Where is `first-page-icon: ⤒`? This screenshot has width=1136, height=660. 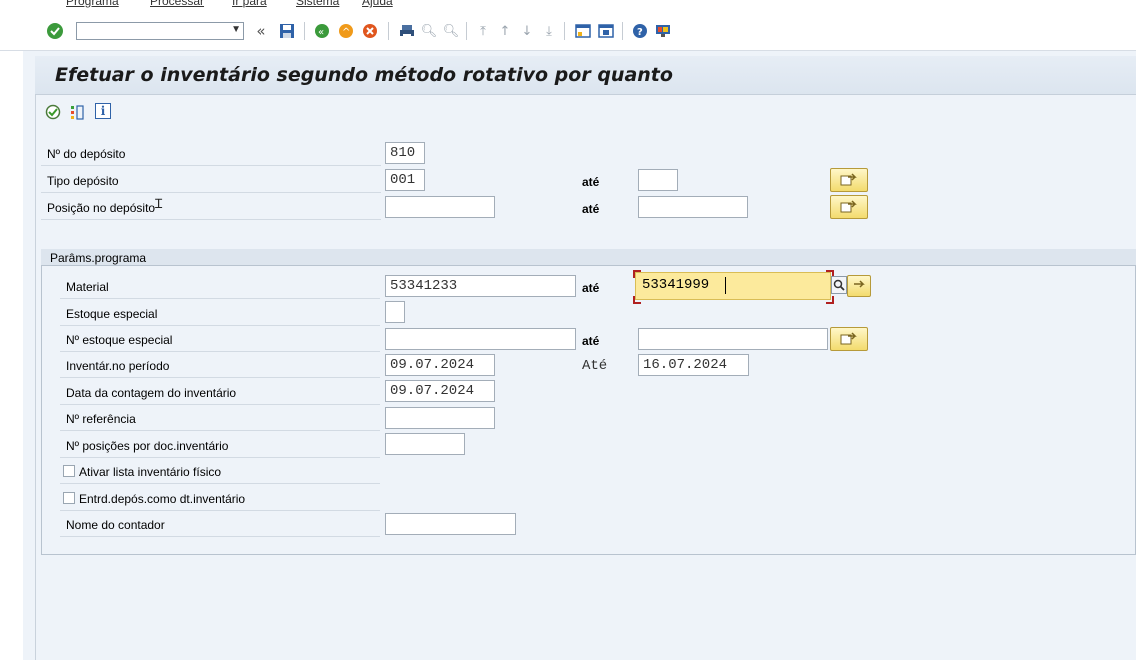 first-page-icon: ⤒ is located at coordinates (483, 31).